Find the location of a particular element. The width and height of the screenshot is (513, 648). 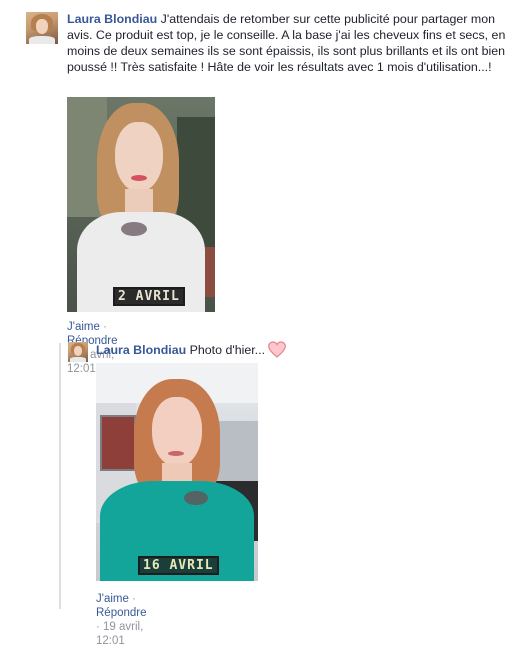

photo-date-stamp: 16 AVRIL is located at coordinates (178, 565).